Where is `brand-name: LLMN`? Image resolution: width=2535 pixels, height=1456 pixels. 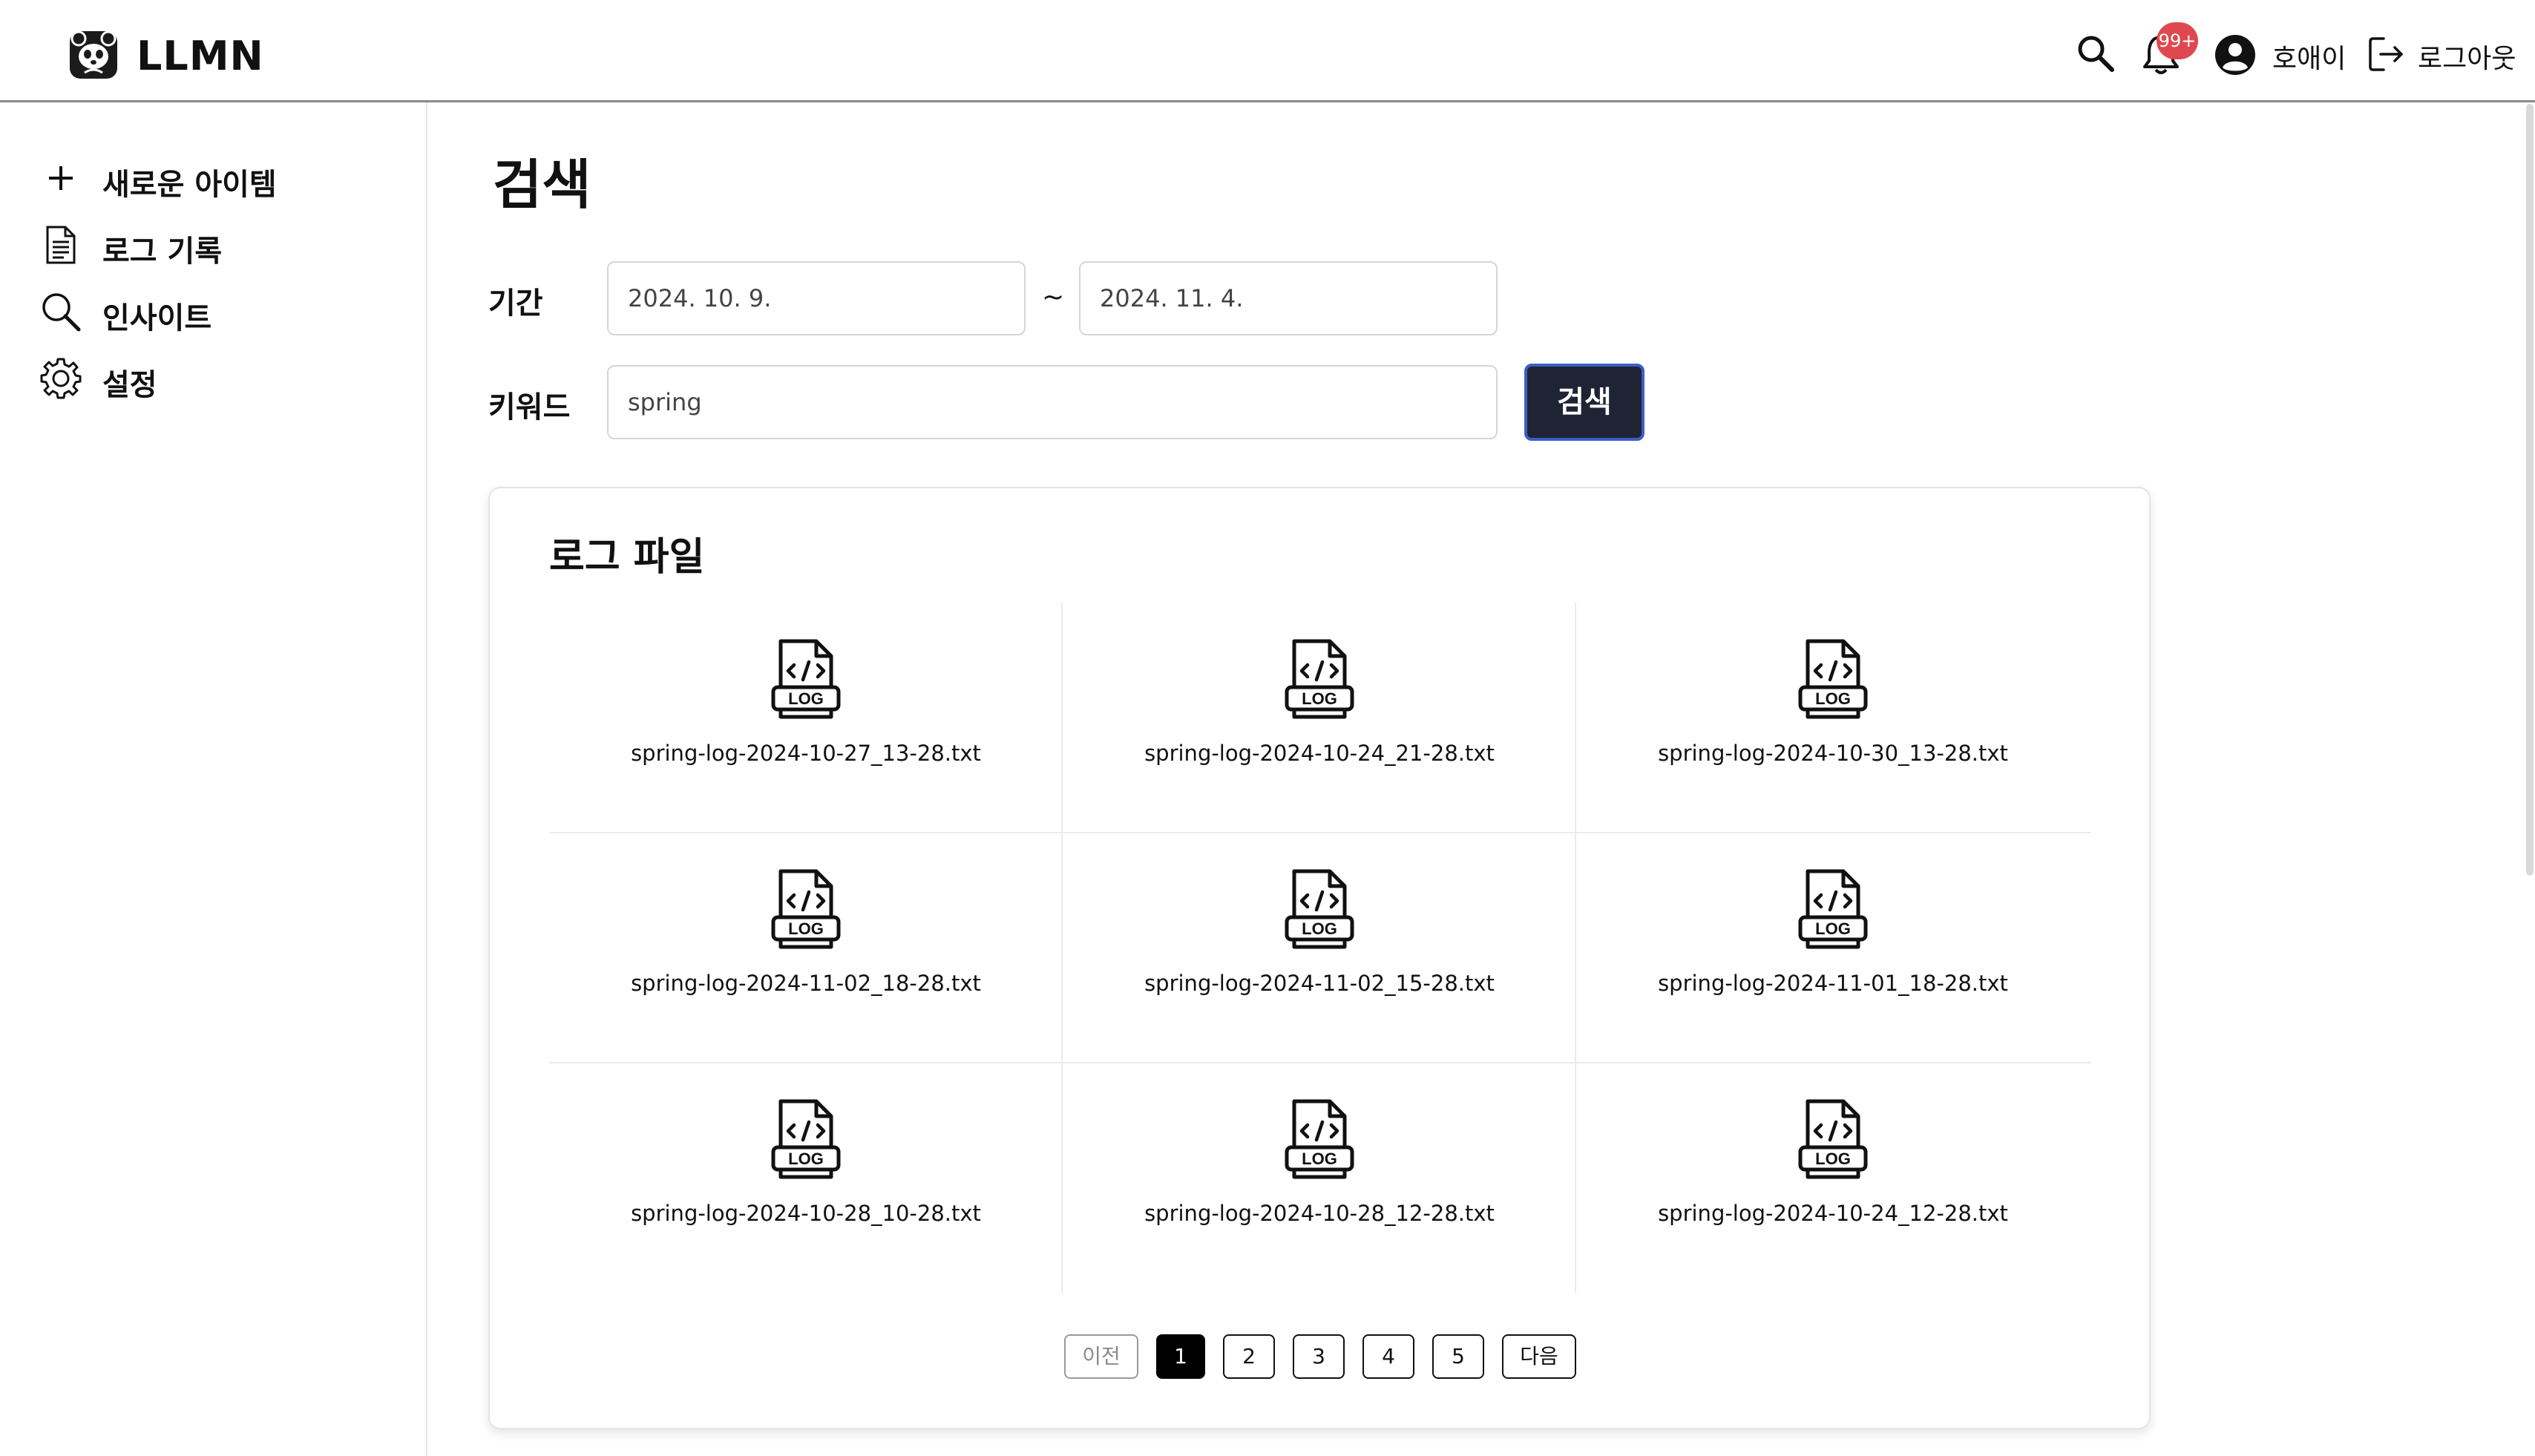
brand-name: LLMN is located at coordinates (200, 56).